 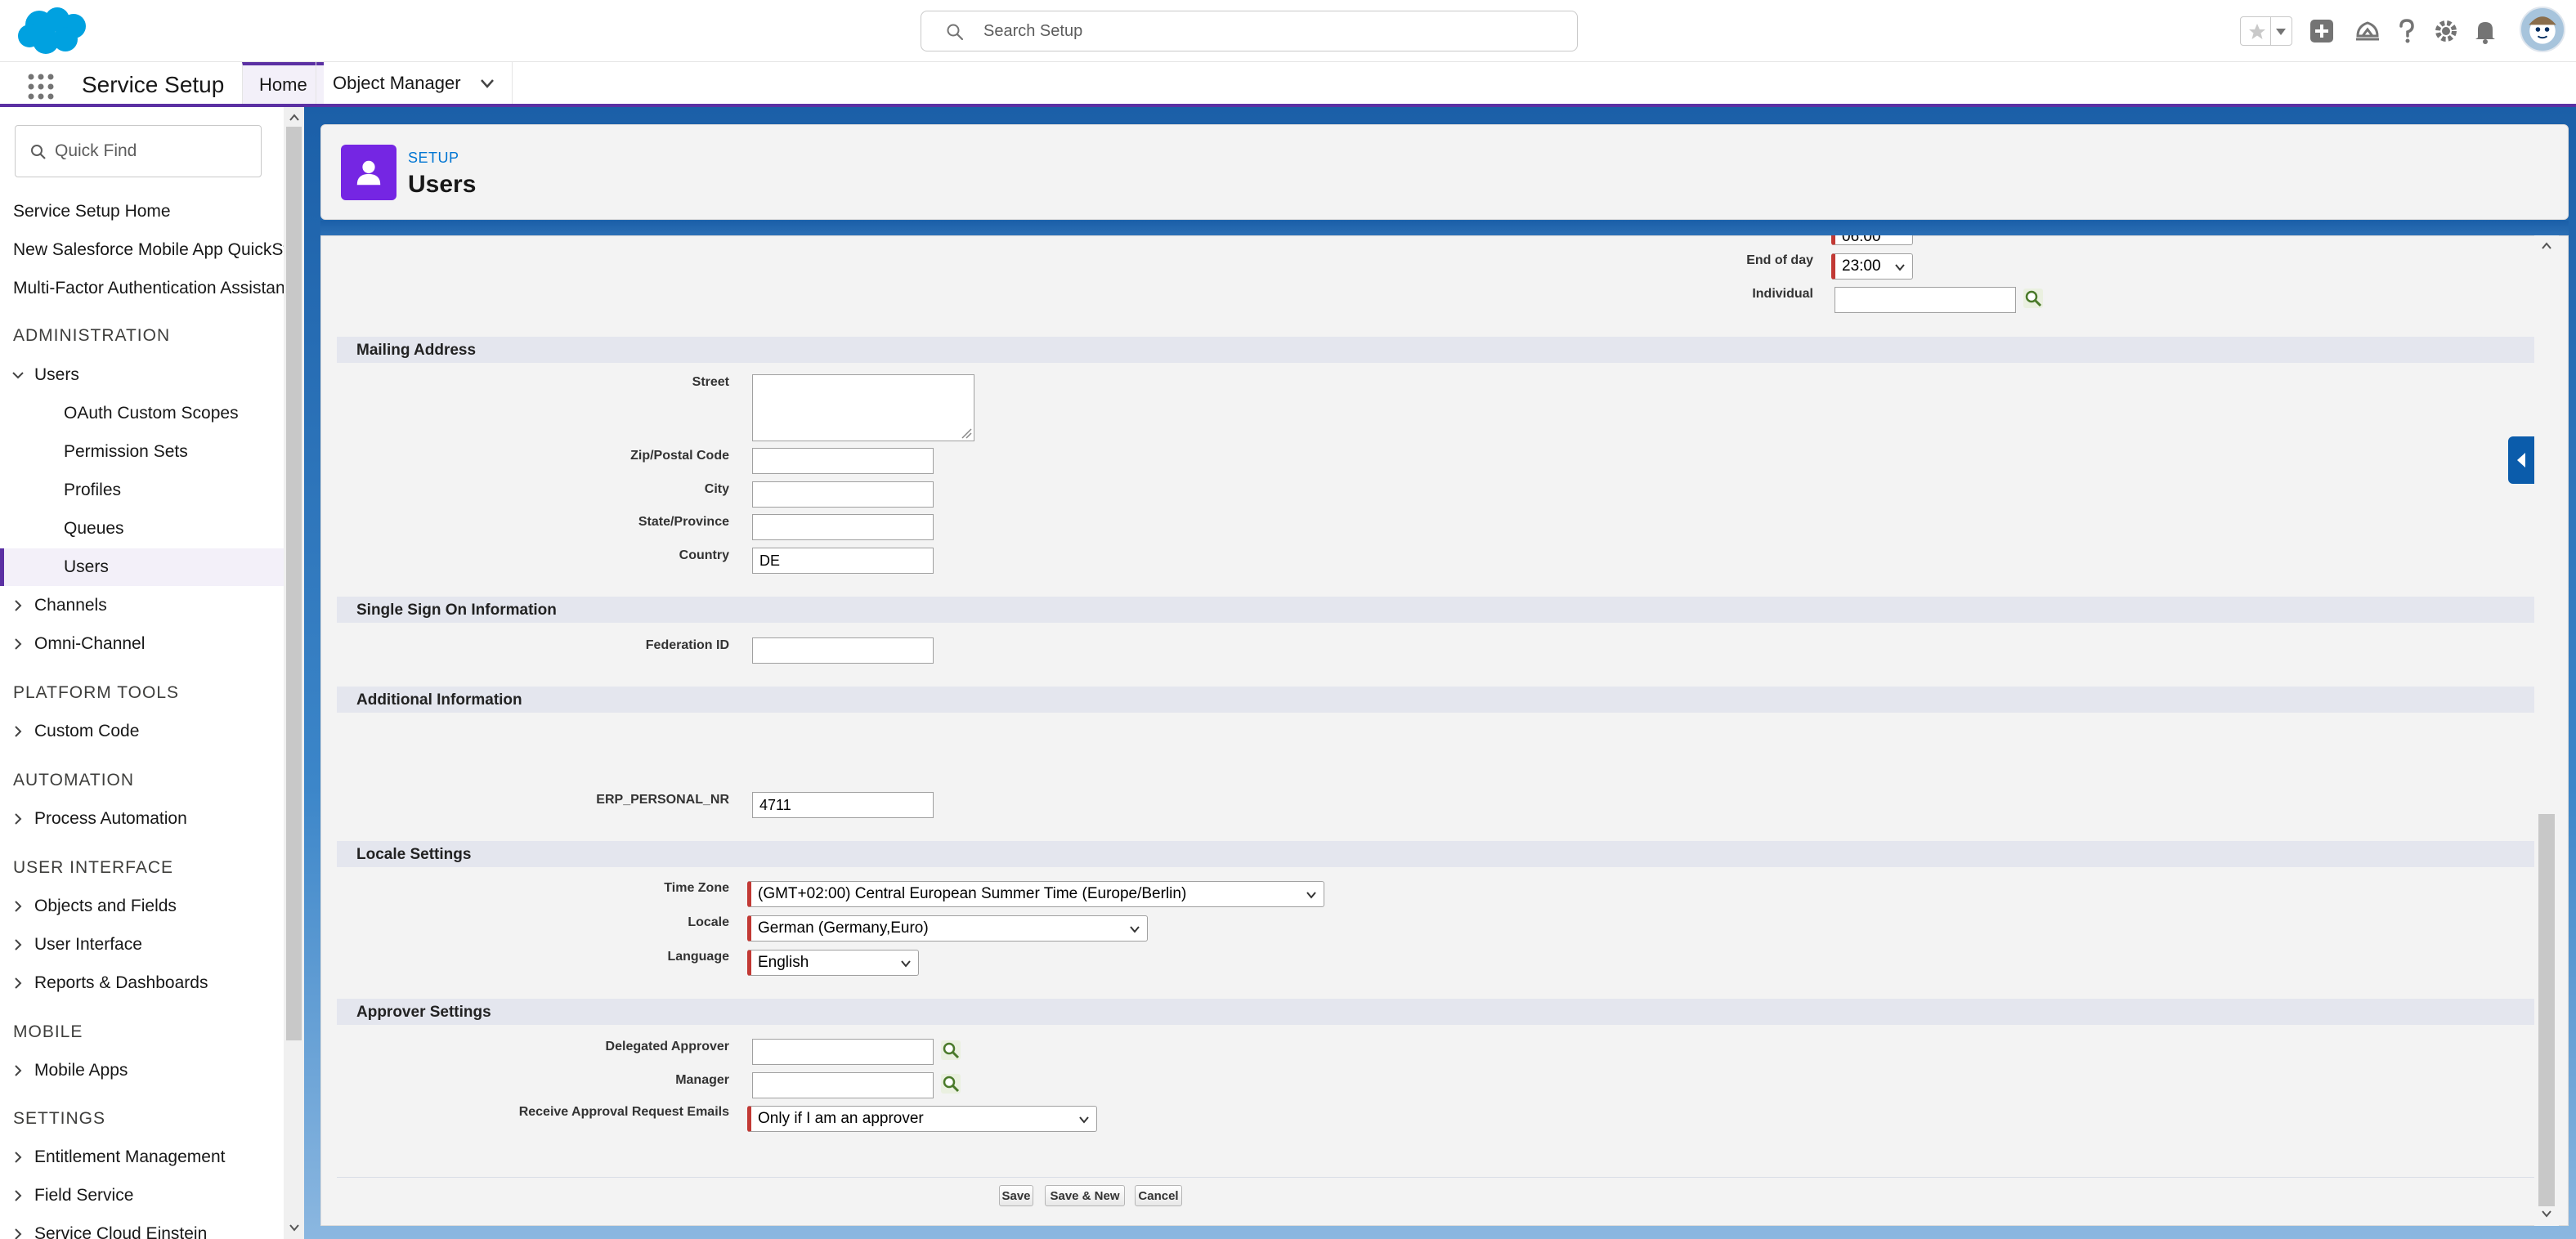 I want to click on section-title: Additional Information, so click(x=439, y=700).